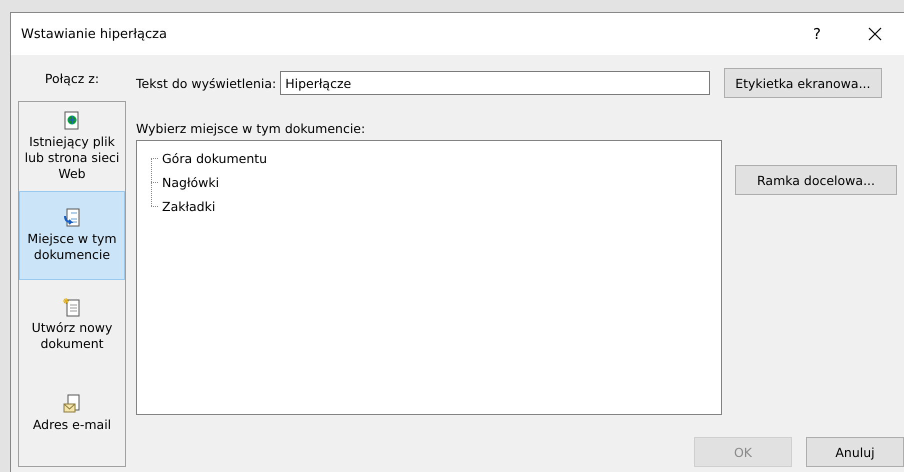 The image size is (904, 472). Describe the element at coordinates (817, 34) in the screenshot. I see `help-button: ?` at that location.